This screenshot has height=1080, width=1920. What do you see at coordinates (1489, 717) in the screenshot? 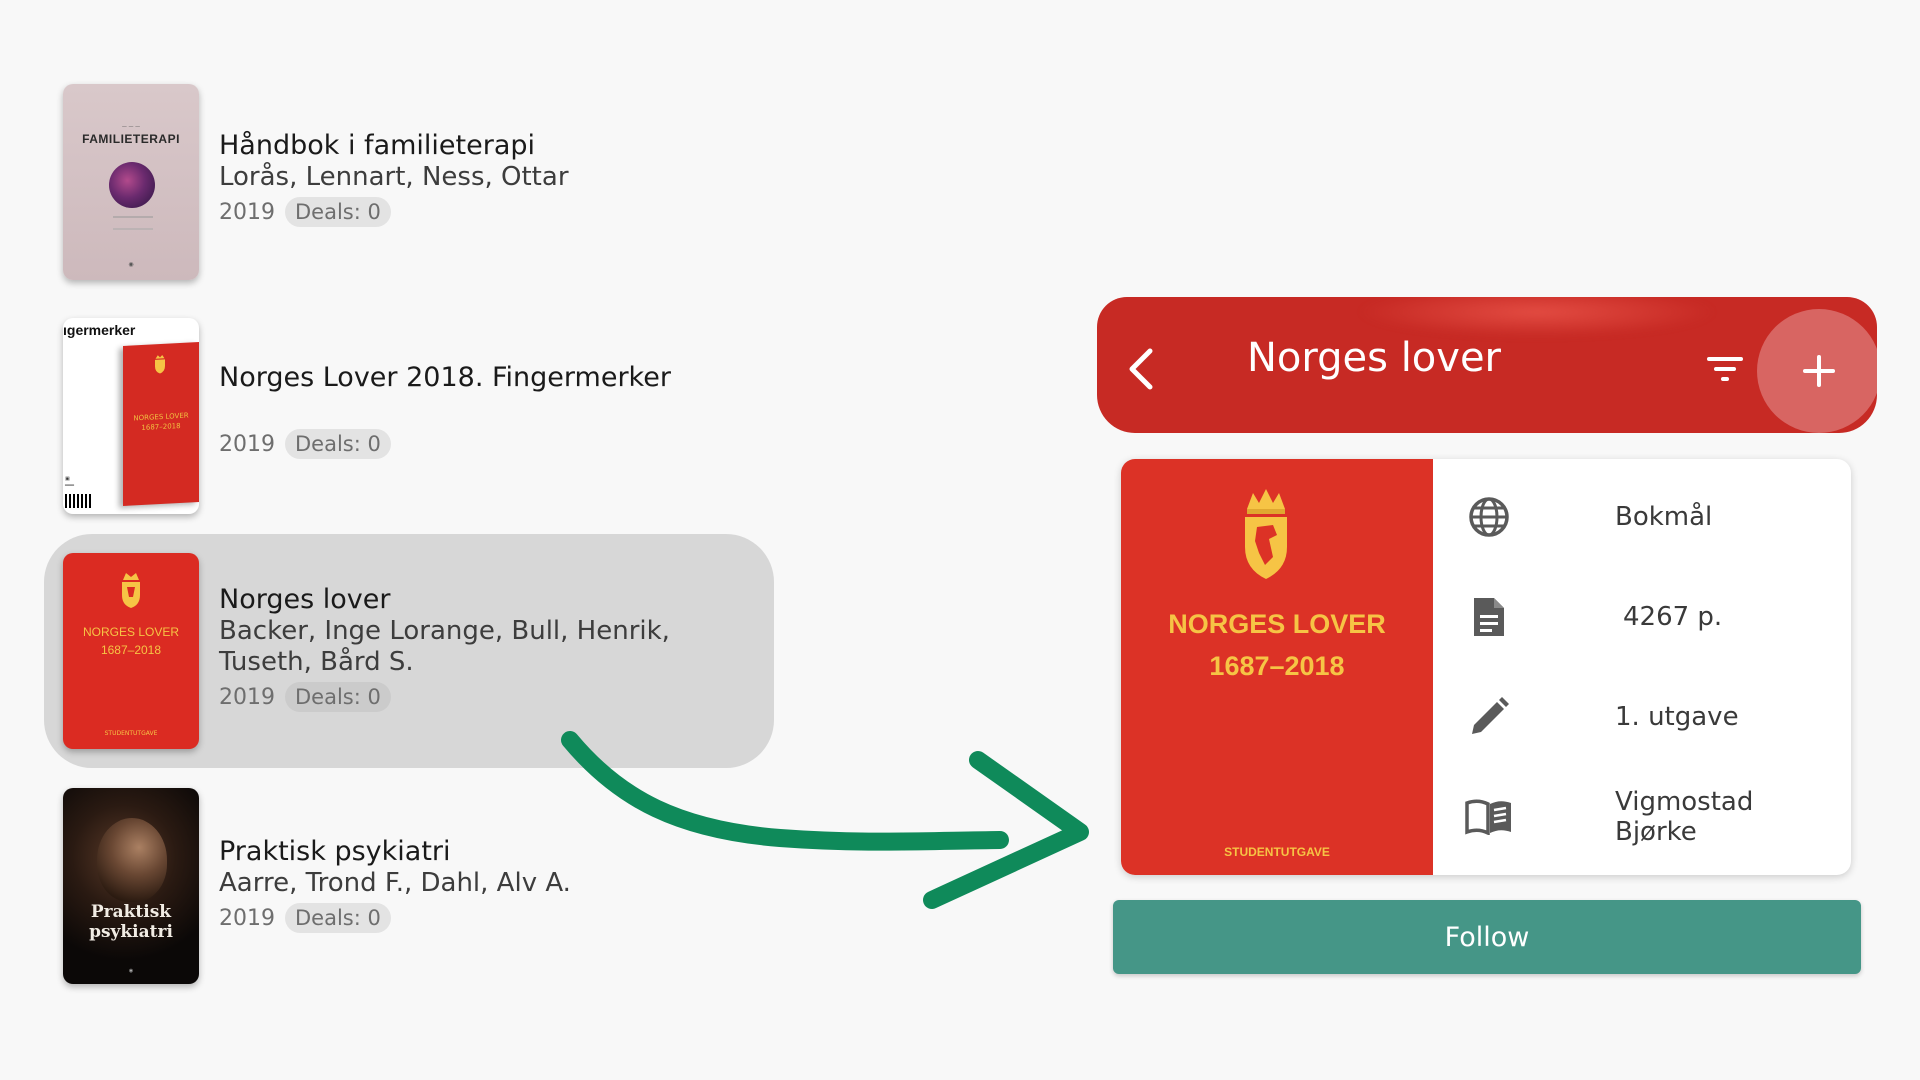
I see `pencil-icon` at bounding box center [1489, 717].